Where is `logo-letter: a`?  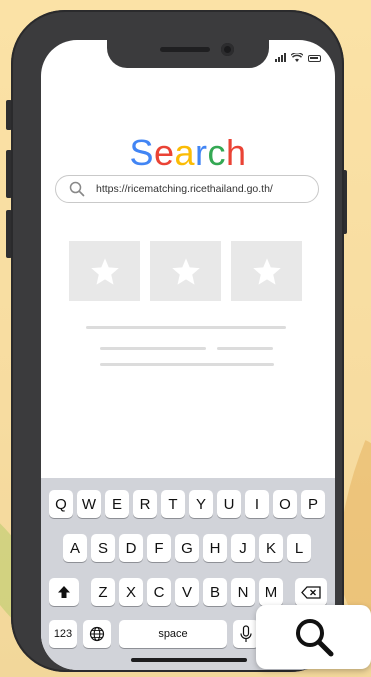 logo-letter: a is located at coordinates (185, 152).